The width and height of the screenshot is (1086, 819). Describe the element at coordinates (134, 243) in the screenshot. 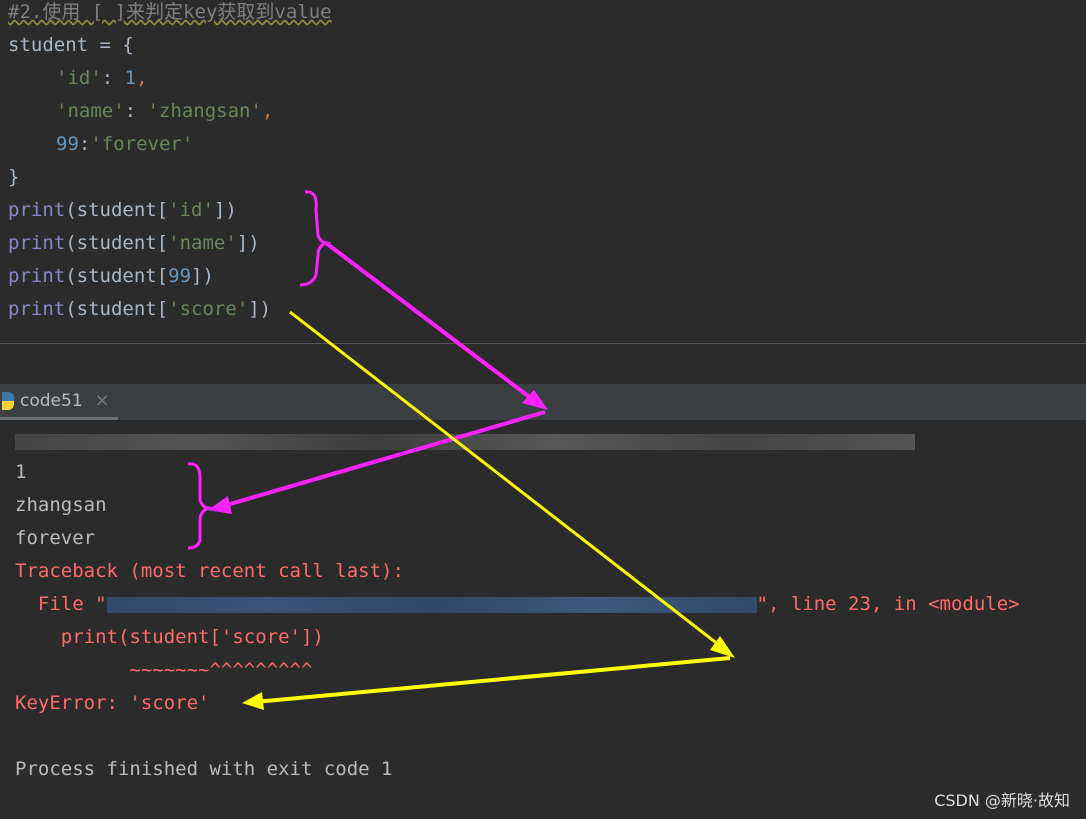

I see `code-line: print(student['name'])` at that location.